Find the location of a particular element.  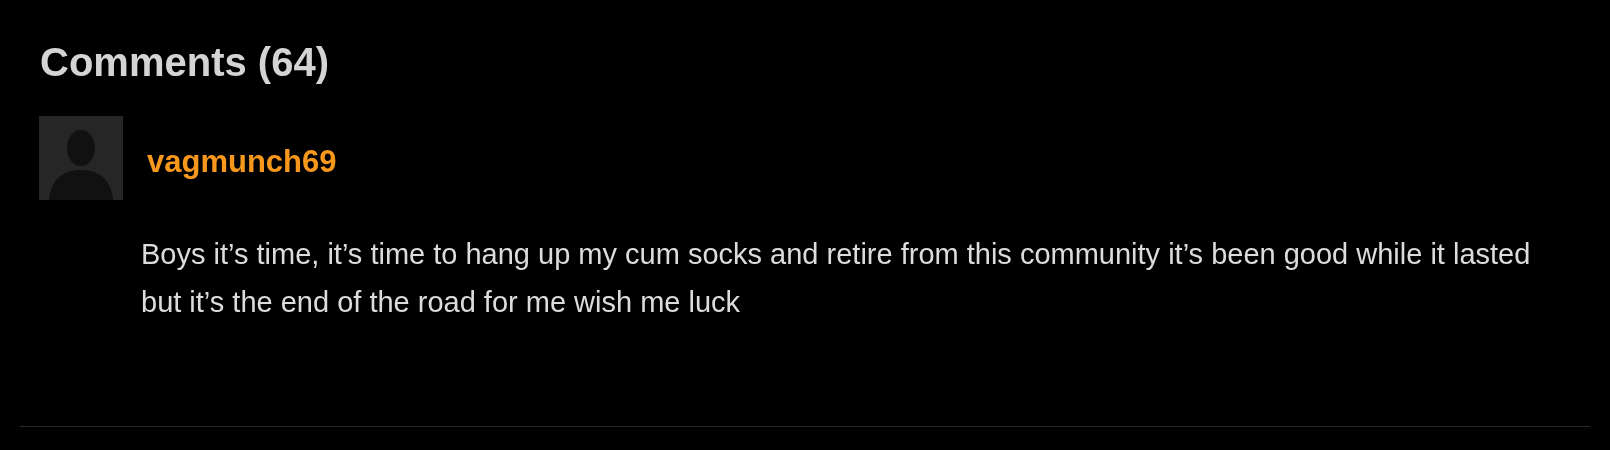

username-link: vagmunch69 is located at coordinates (242, 162).